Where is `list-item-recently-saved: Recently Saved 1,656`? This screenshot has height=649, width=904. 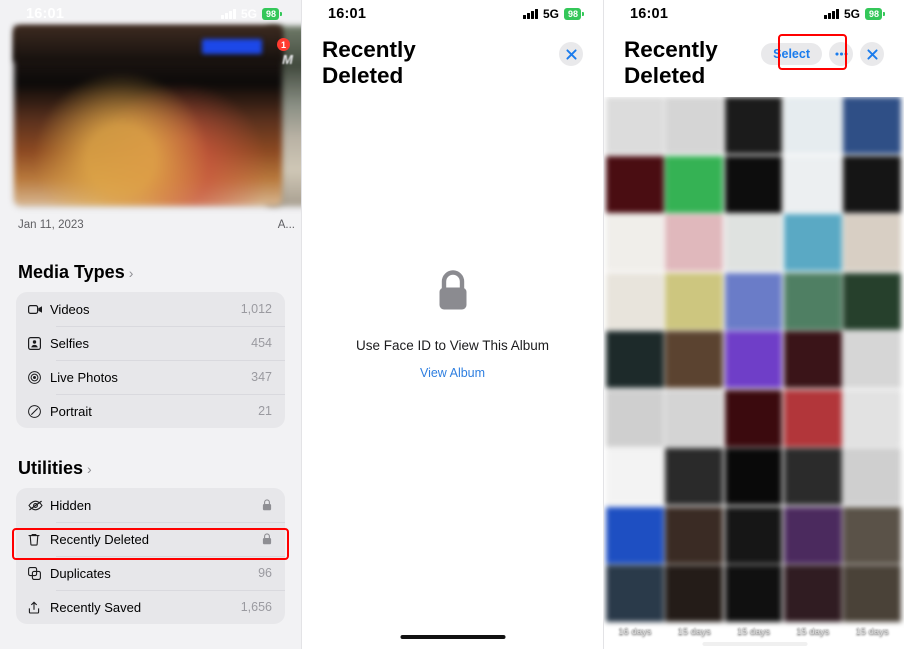
list-item-recently-saved: Recently Saved 1,656 is located at coordinates (150, 607).